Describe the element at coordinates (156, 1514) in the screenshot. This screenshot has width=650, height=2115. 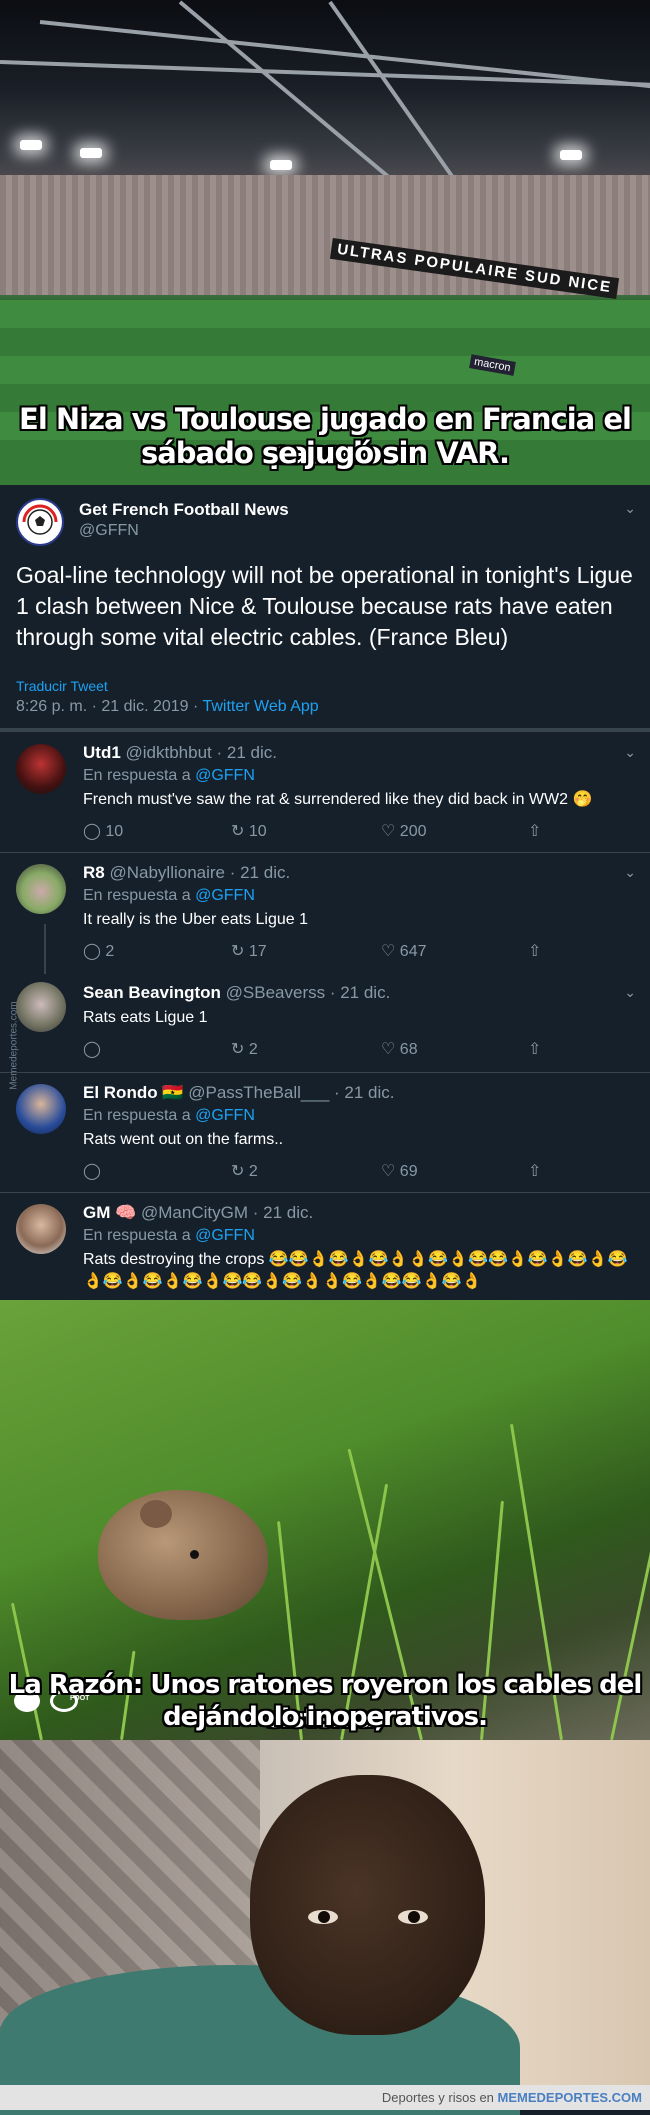
I see `mouse-ear` at that location.